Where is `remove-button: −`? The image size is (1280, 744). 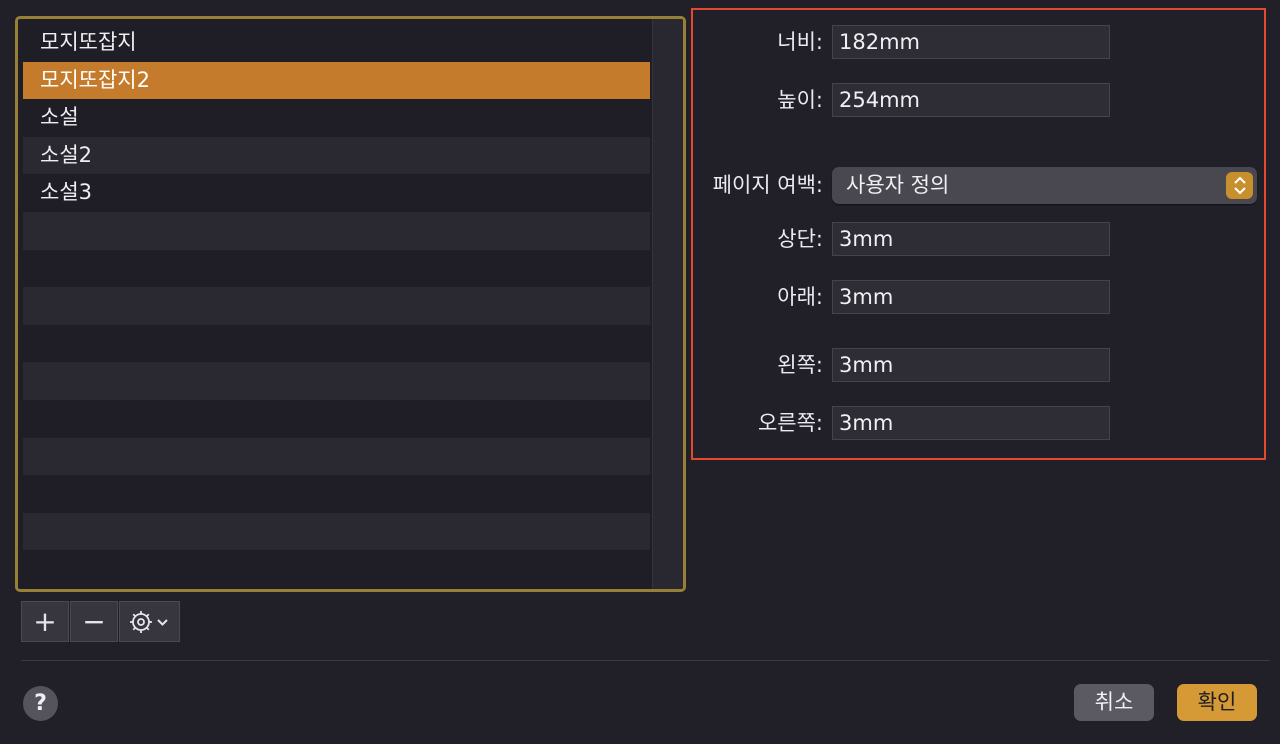 remove-button: − is located at coordinates (94, 621).